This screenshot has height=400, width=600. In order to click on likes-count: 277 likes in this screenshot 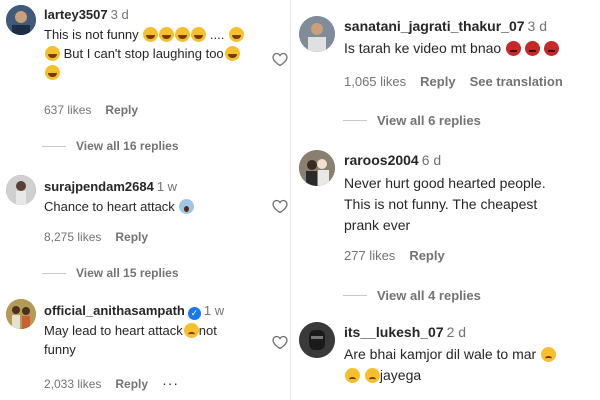, I will do `click(369, 255)`.